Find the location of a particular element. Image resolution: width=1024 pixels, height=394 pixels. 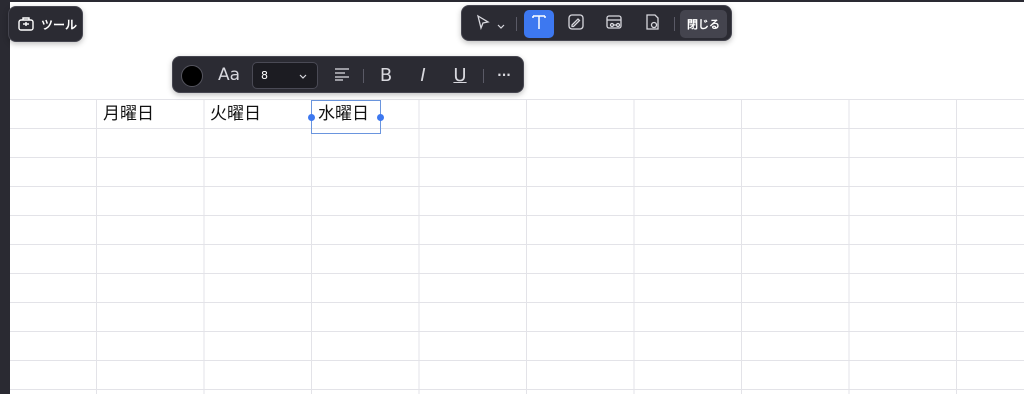

close-button: 閉じる is located at coordinates (703, 24).